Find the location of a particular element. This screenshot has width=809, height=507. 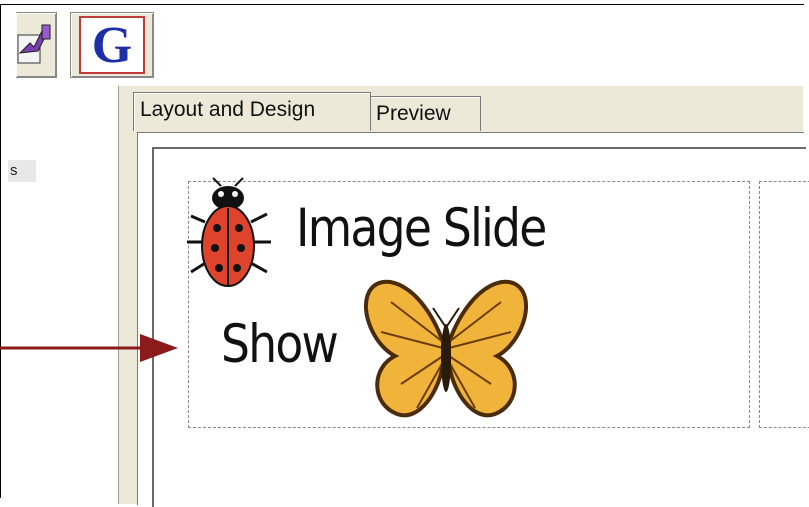

hand-pointer-icon is located at coordinates (34, 44).